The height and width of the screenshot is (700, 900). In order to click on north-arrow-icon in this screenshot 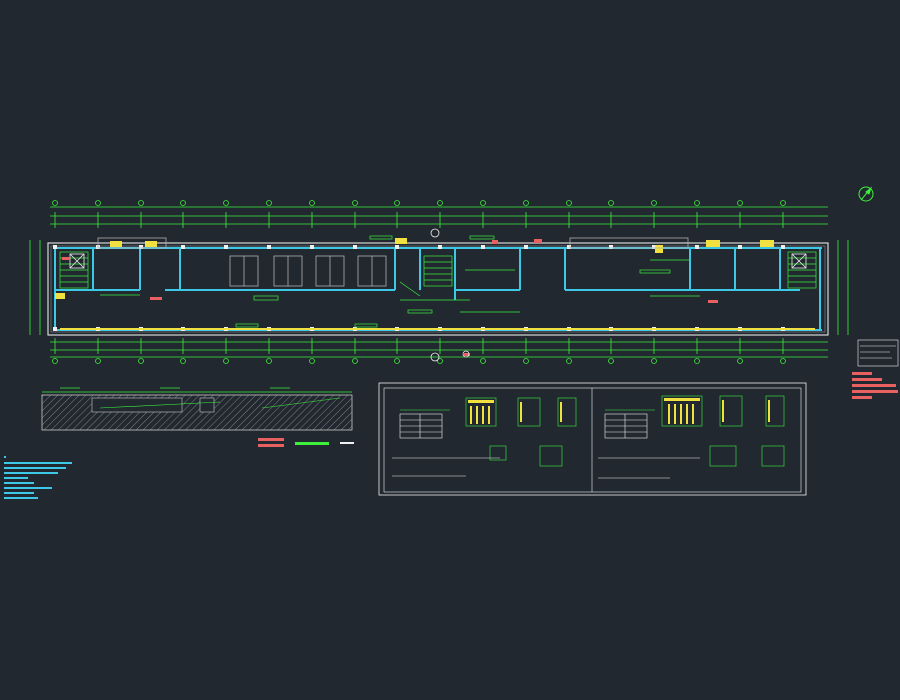, I will do `click(866, 194)`.